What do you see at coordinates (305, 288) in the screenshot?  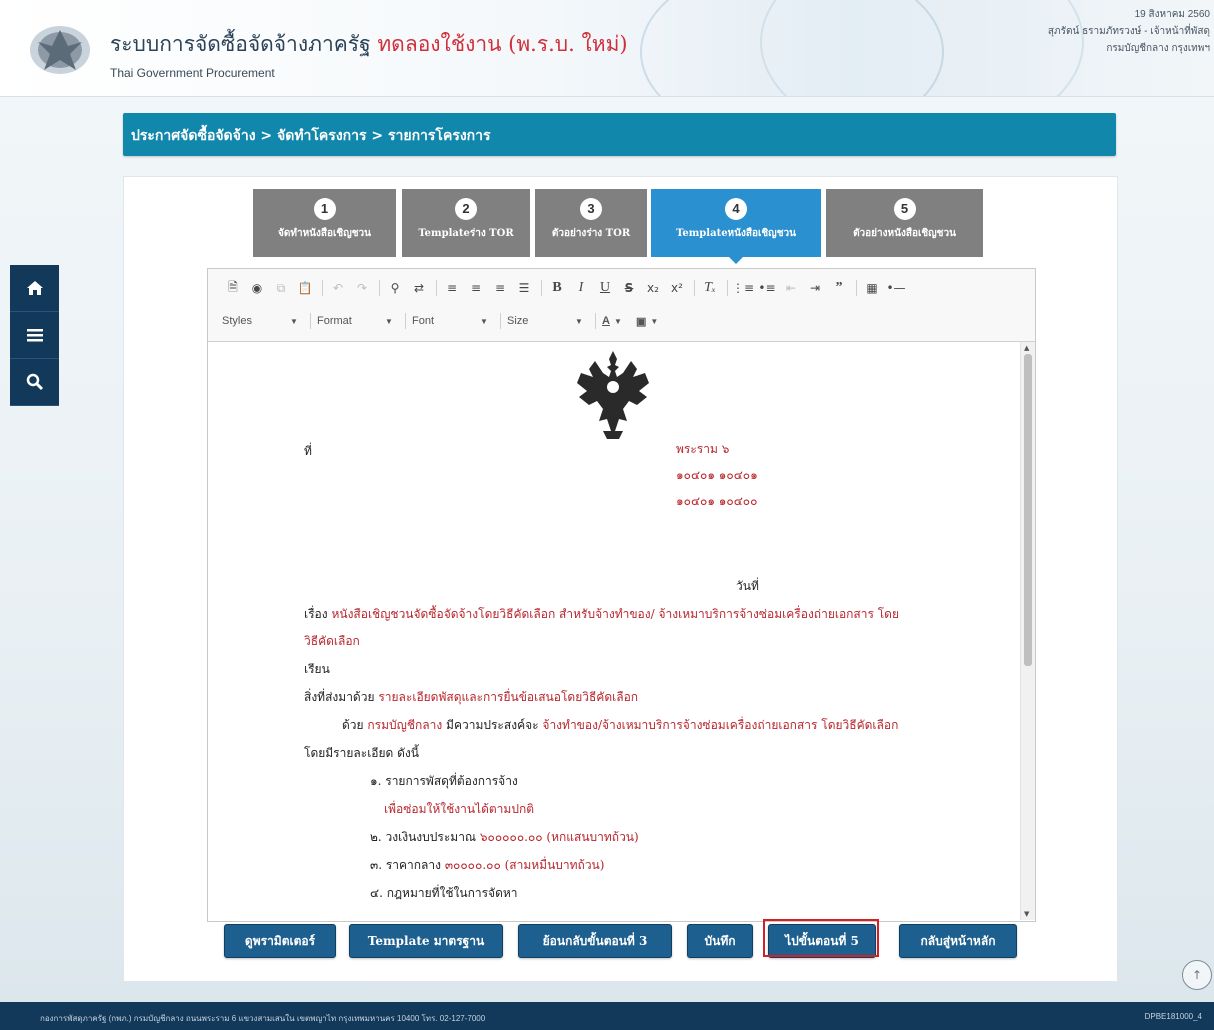 I see `paste-icon: 📋` at bounding box center [305, 288].